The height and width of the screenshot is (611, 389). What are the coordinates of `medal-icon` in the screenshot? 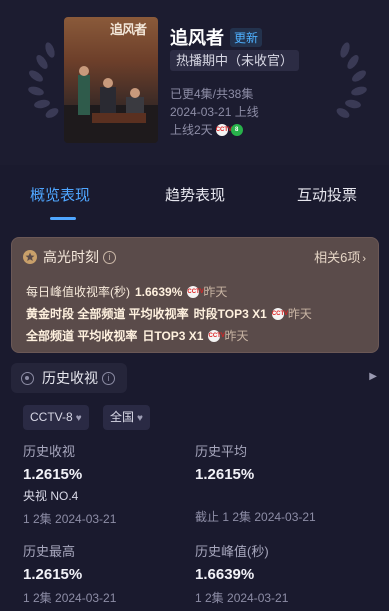 It's located at (30, 257).